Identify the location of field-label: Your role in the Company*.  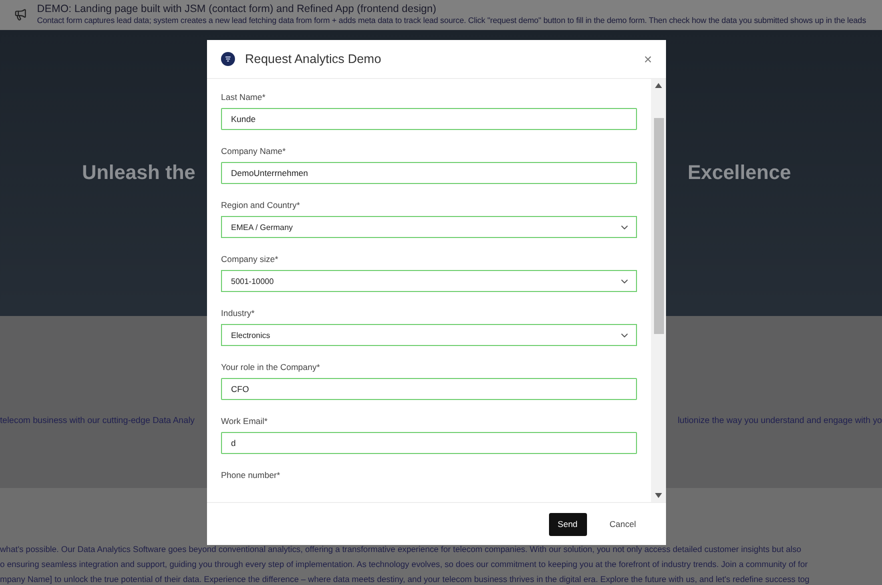
(271, 367).